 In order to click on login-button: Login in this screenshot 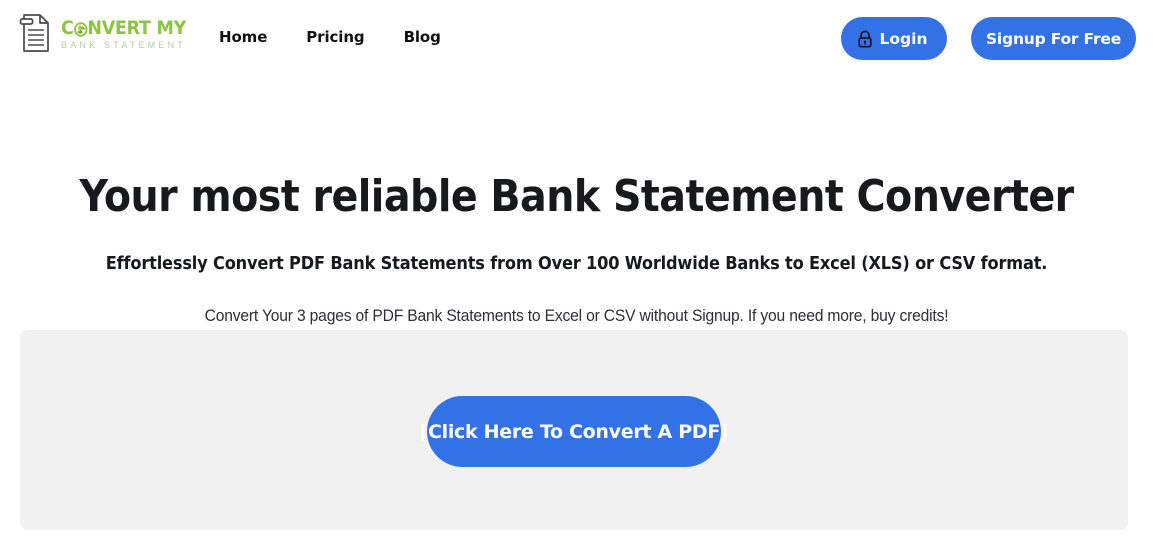, I will do `click(894, 38)`.